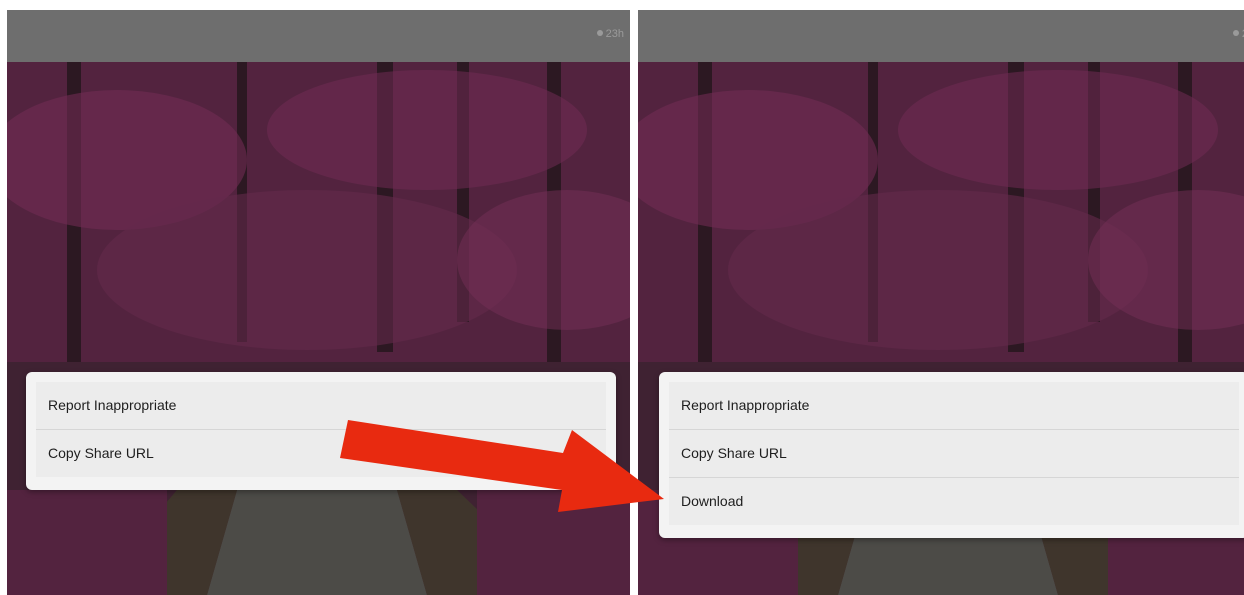  Describe the element at coordinates (954, 501) in the screenshot. I see `menu-item-download: Download` at that location.